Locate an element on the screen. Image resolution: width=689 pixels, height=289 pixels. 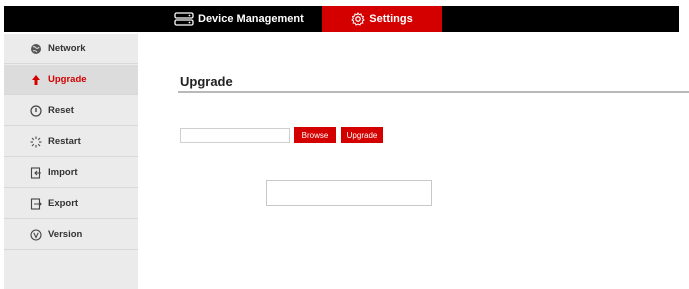
browse-button: Browse is located at coordinates (315, 135).